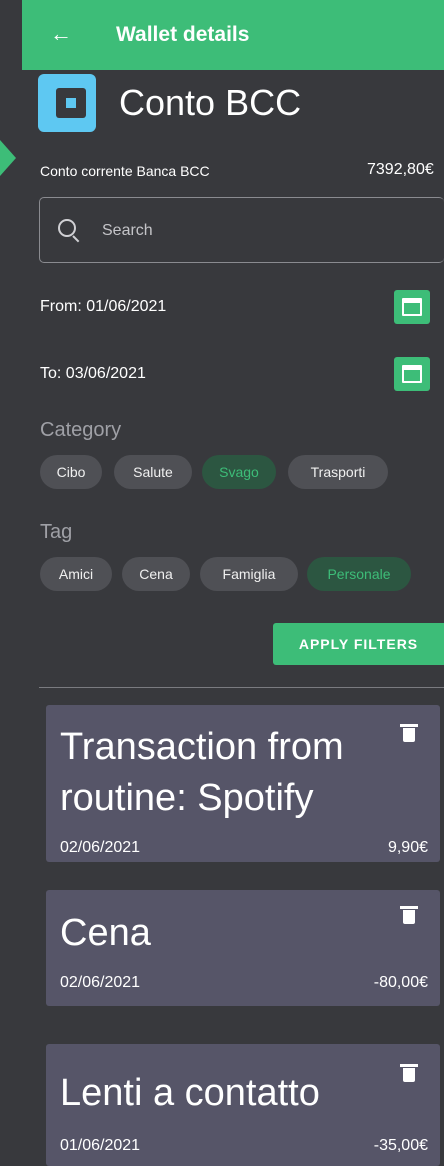 The image size is (444, 1166). I want to click on transaction-title: routine: Spotify, so click(187, 798).